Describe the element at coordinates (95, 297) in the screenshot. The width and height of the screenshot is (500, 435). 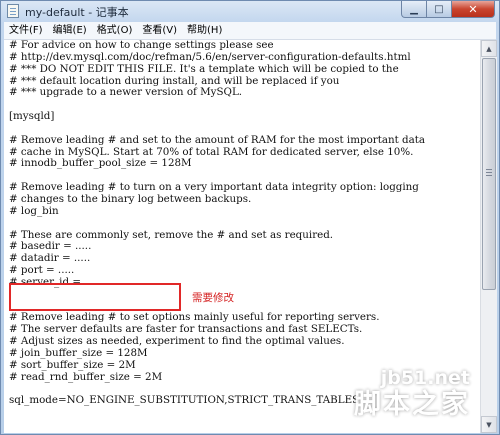
I see `highlight-box` at that location.